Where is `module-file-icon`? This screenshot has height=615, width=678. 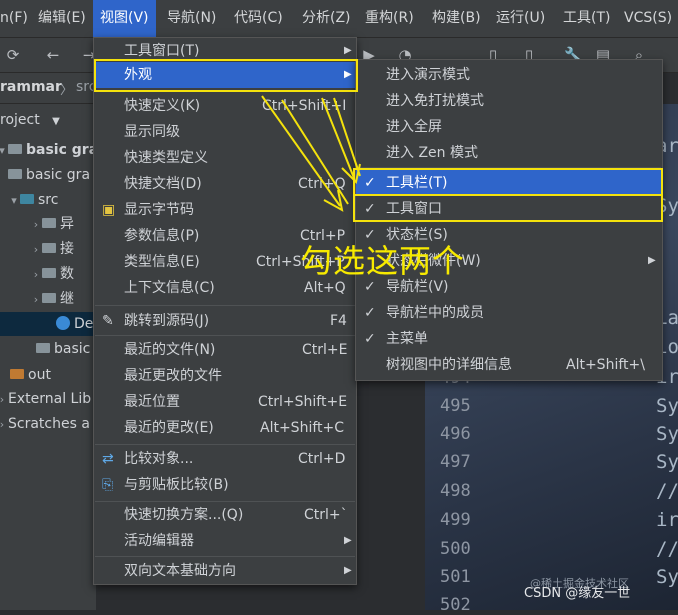
module-file-icon is located at coordinates (43, 348).